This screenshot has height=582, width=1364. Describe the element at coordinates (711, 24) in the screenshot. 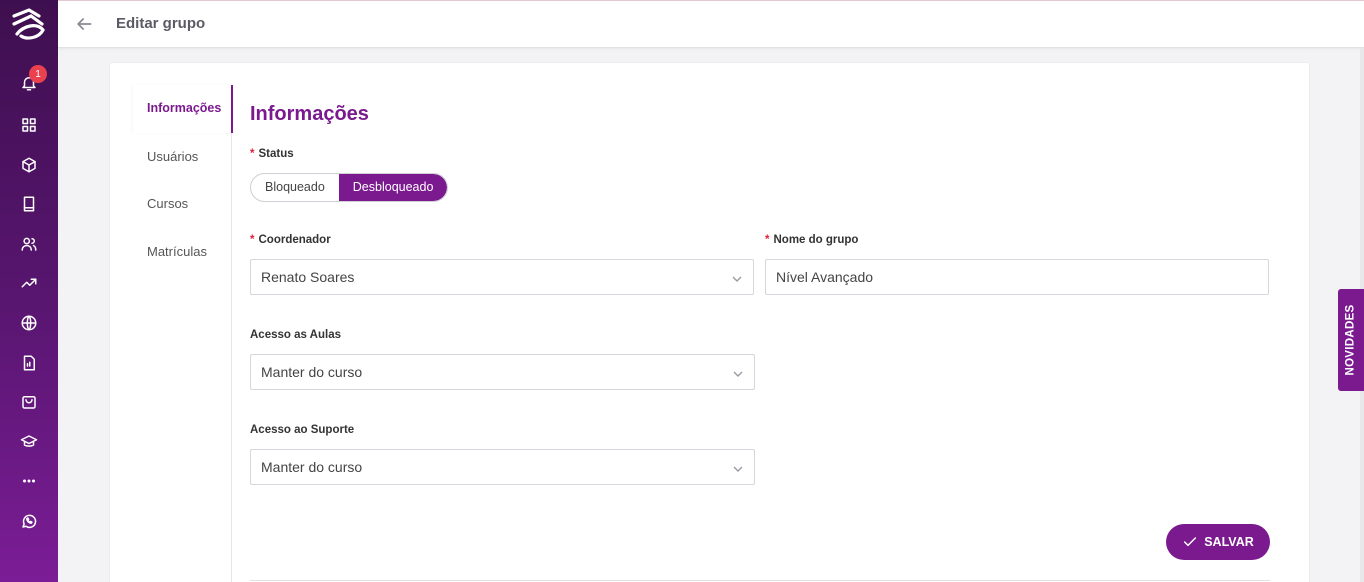

I see `top-header: Editar grupo` at that location.